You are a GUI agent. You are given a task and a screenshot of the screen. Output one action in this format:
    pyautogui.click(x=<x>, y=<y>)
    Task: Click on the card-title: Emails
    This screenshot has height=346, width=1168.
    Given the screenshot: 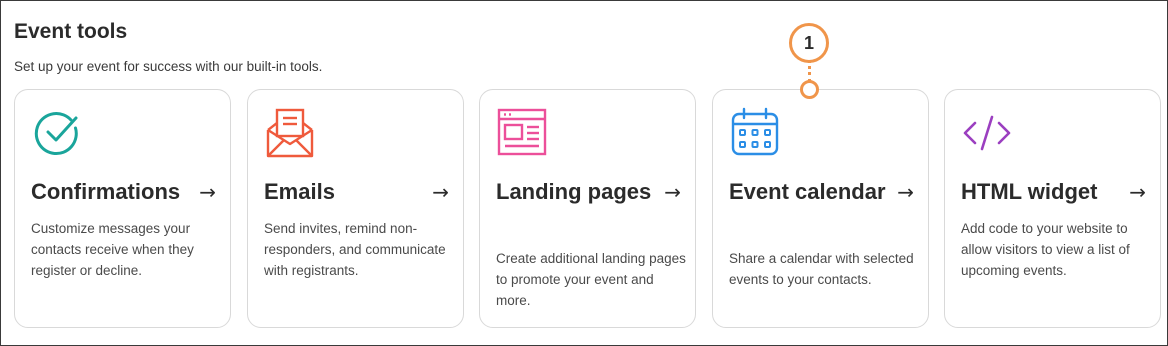 What is the action you would take?
    pyautogui.click(x=299, y=191)
    